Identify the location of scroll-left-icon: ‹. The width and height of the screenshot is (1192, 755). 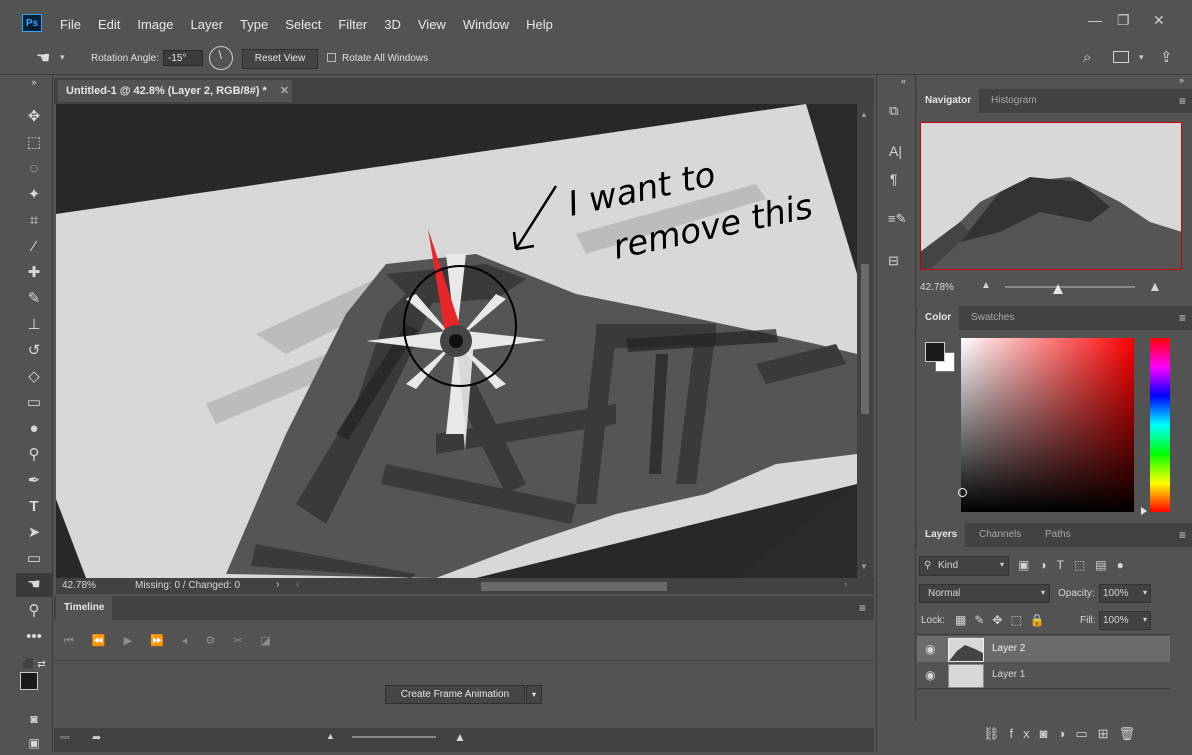
(297, 584).